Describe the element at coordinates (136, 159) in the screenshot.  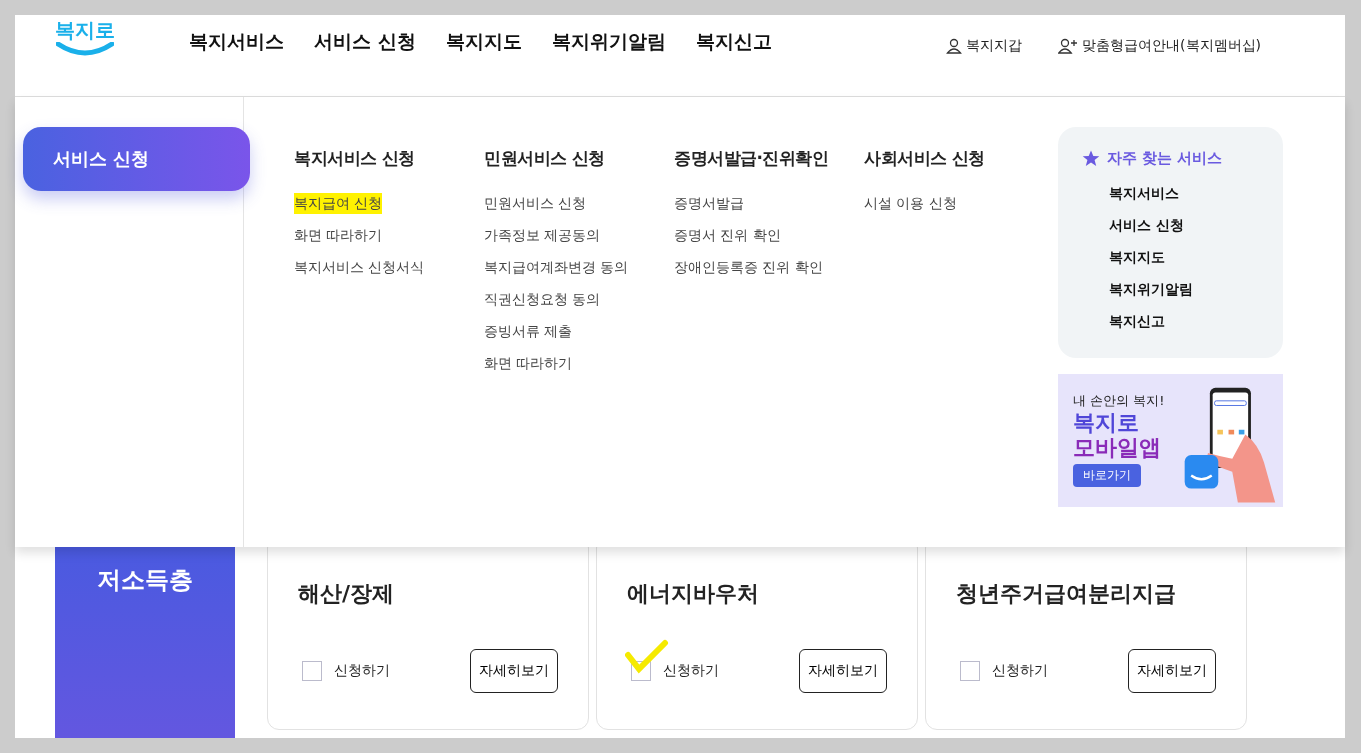
I see `active-menu-button: 서비스 신청` at that location.